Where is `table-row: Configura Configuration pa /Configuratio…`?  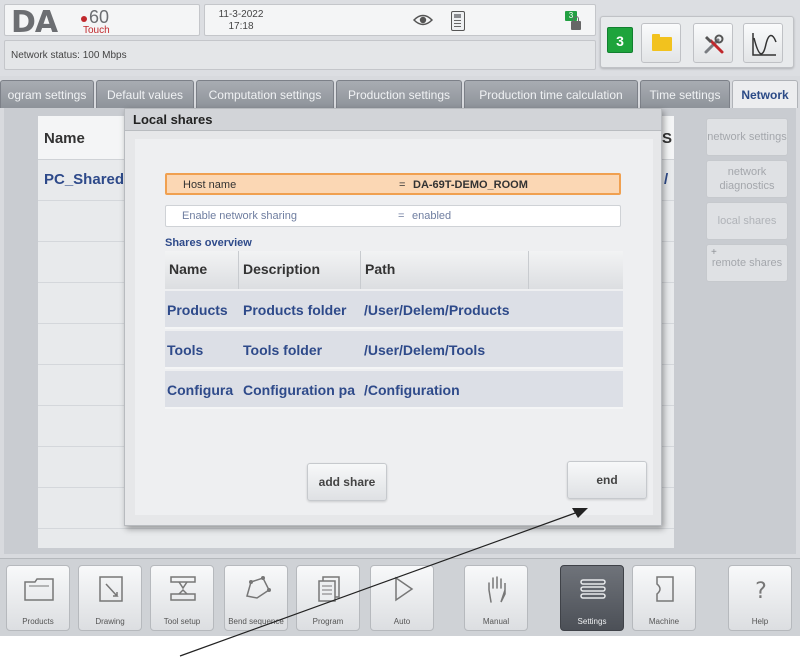
table-row: Configura Configuration pa /Configuratio… is located at coordinates (394, 390).